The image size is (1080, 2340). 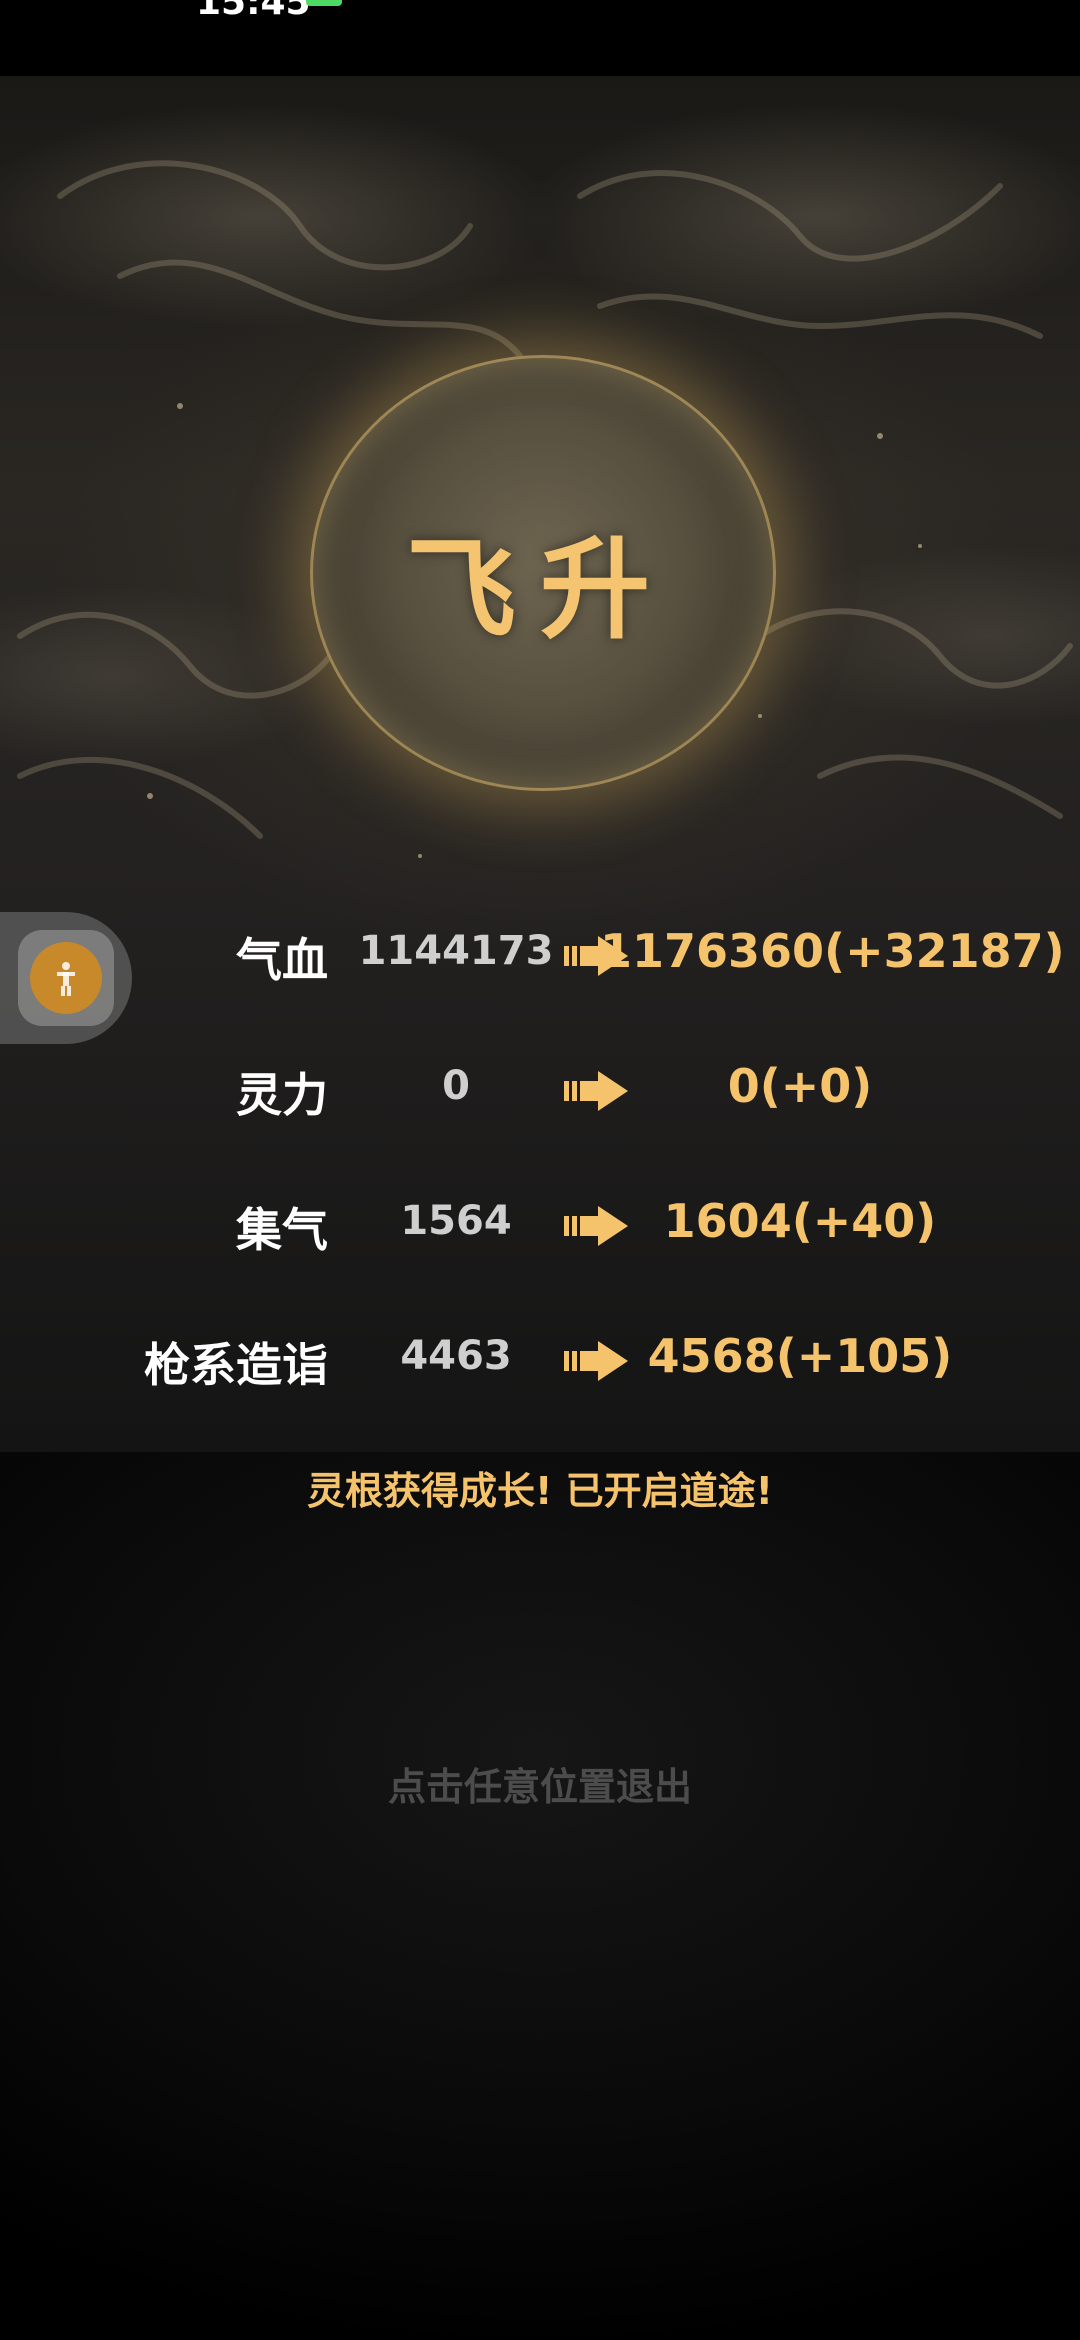 I want to click on stat-new-value: 4568(+105), so click(x=800, y=1356).